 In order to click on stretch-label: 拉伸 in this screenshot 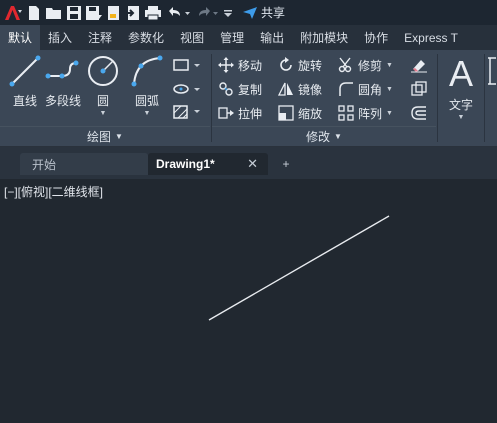, I will do `click(250, 113)`.